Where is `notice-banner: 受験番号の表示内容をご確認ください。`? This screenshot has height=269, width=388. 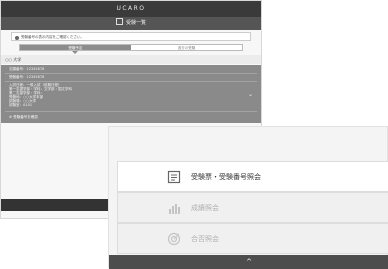 notice-banner: 受験番号の表示内容をご確認ください。 is located at coordinates (131, 36).